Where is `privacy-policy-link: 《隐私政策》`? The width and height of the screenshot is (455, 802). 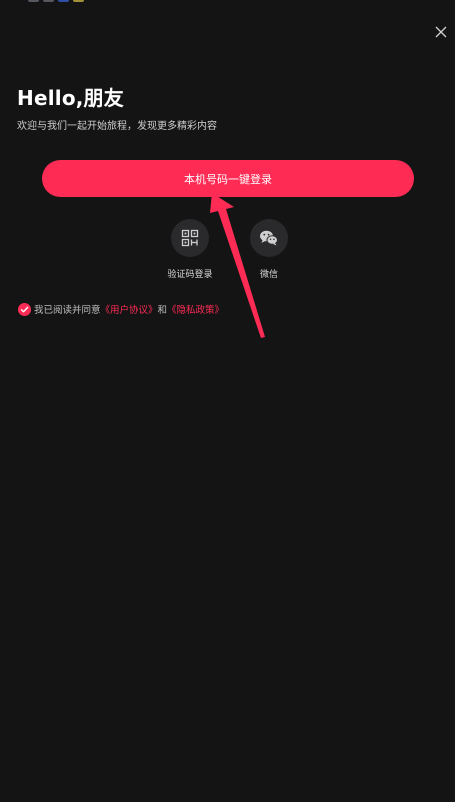 privacy-policy-link: 《隐私政策》 is located at coordinates (195, 309).